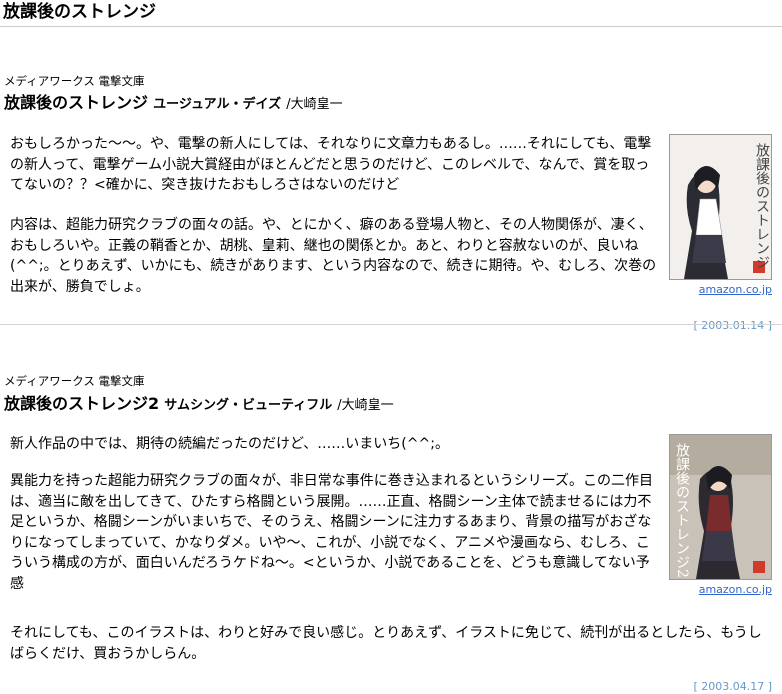  I want to click on book-title-line: 放課後のストレンジ ユージュアル・デイズ /大崎皇一, so click(173, 104).